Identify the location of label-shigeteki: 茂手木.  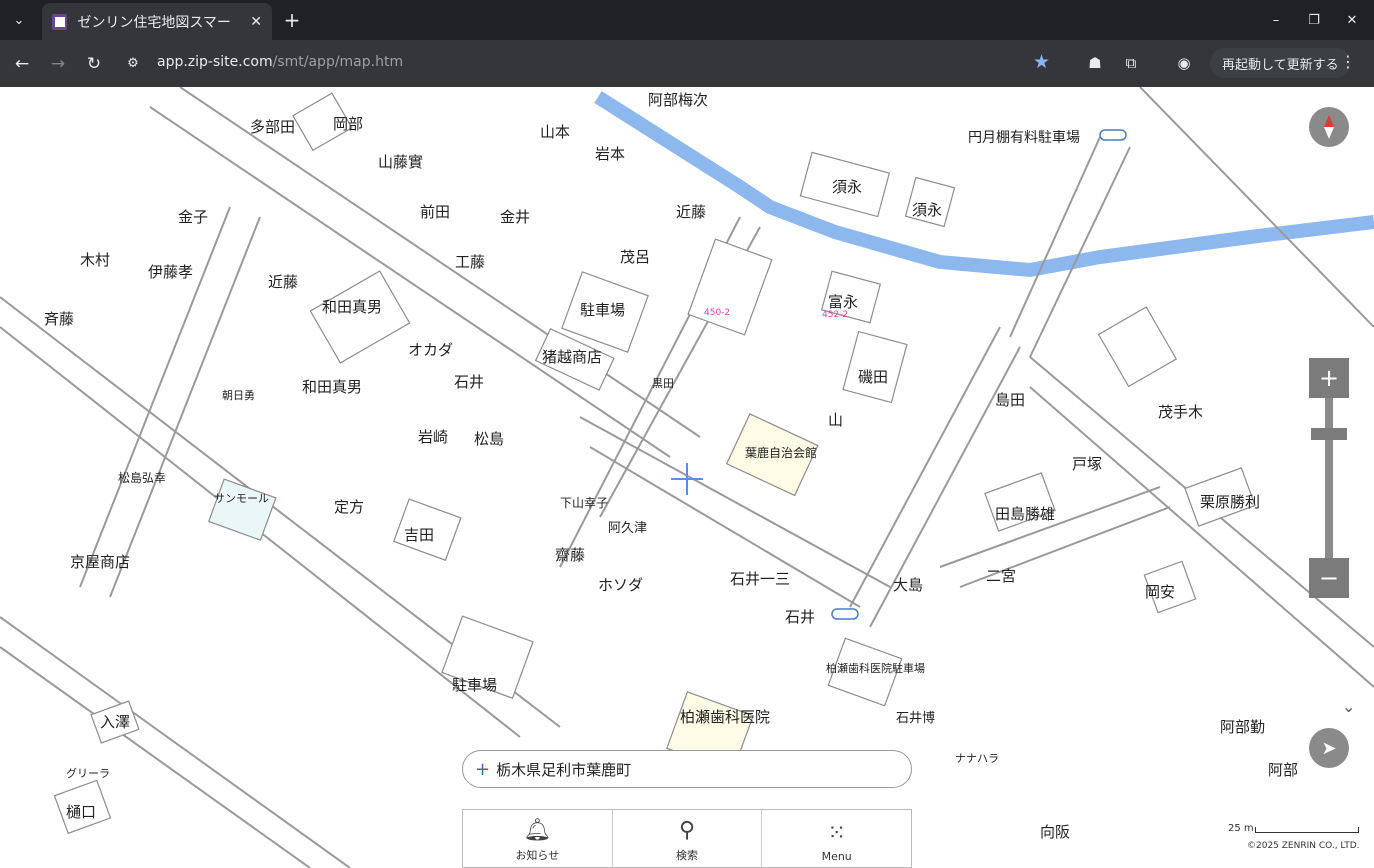
(1180, 412).